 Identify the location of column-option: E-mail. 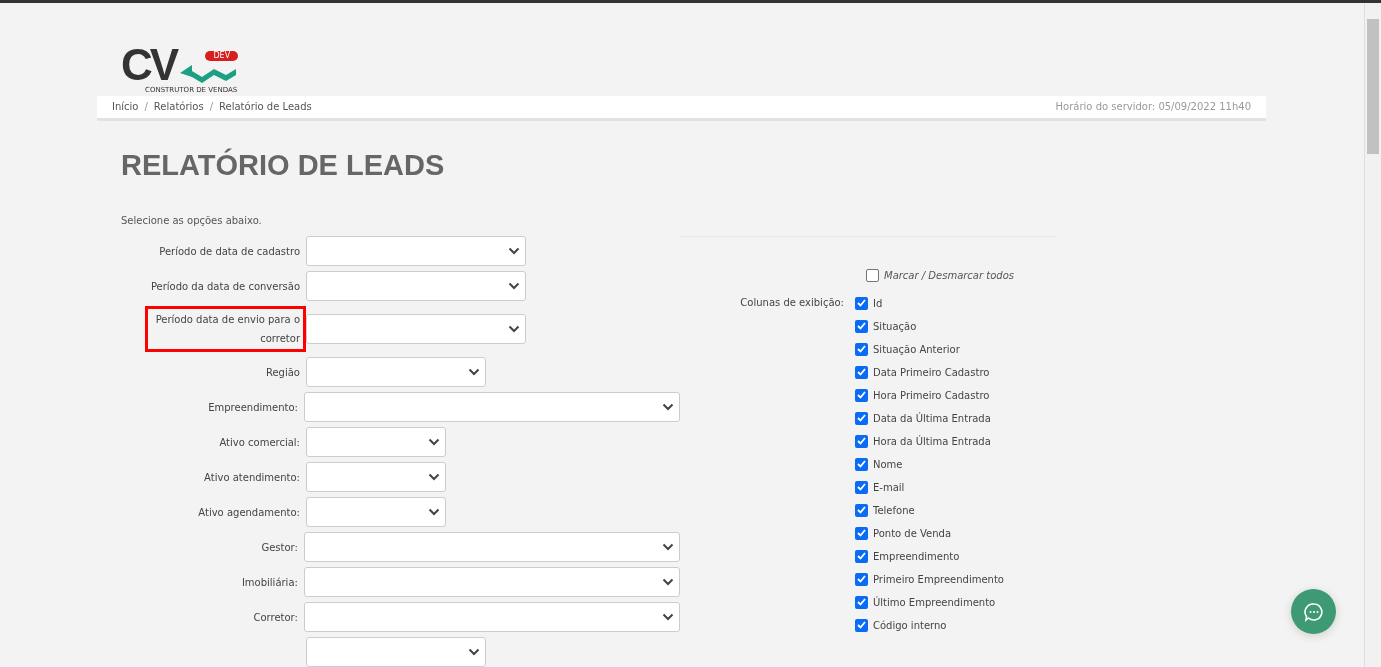
(929, 487).